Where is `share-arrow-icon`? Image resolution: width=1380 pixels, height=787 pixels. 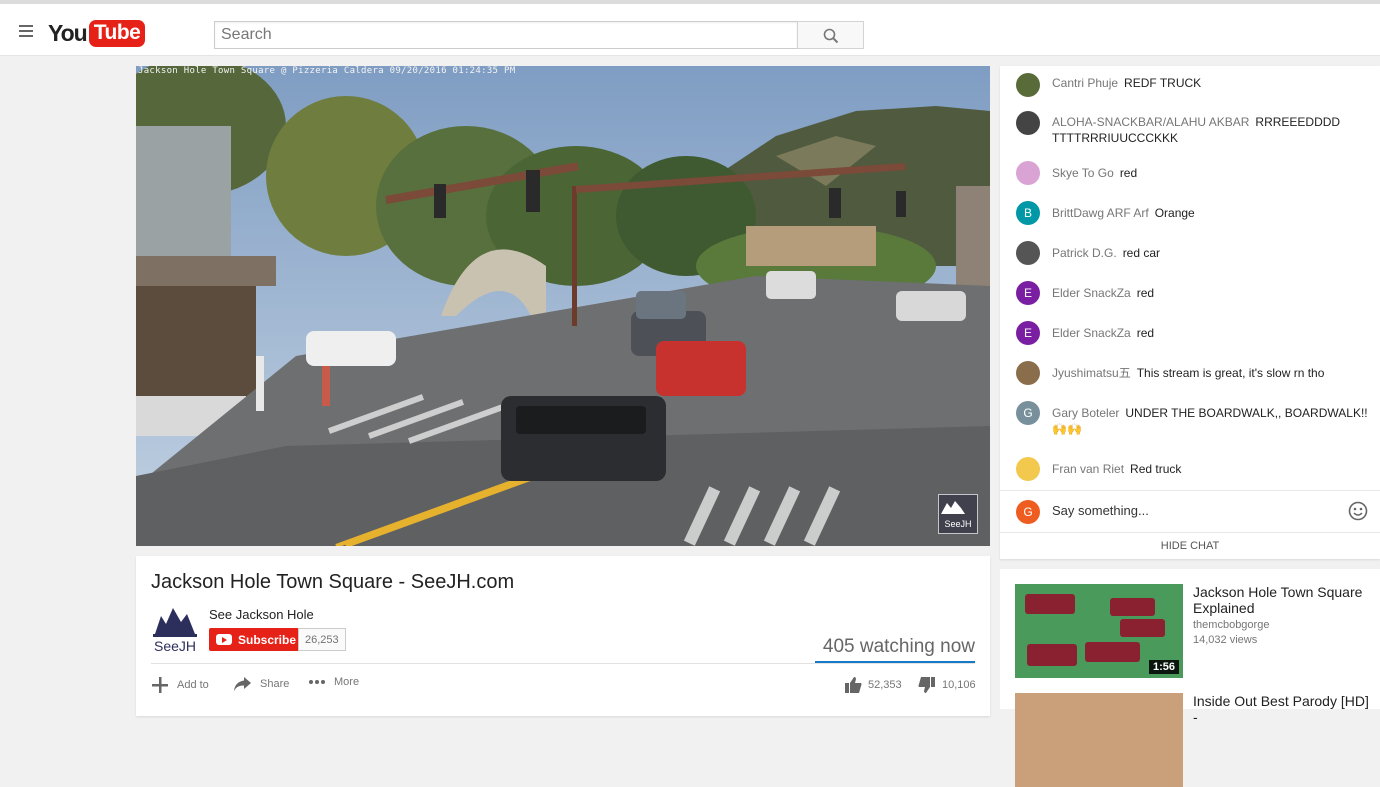 share-arrow-icon is located at coordinates (242, 684).